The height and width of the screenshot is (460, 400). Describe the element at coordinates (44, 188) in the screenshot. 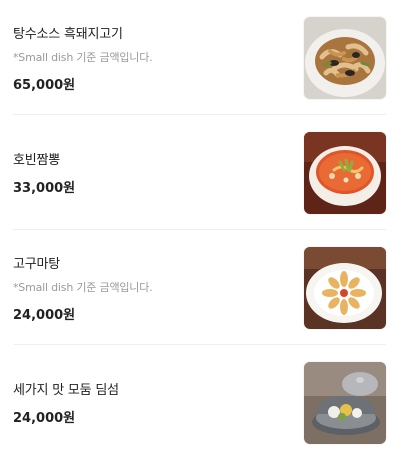

I see `menu-item-price: 33,000원` at that location.